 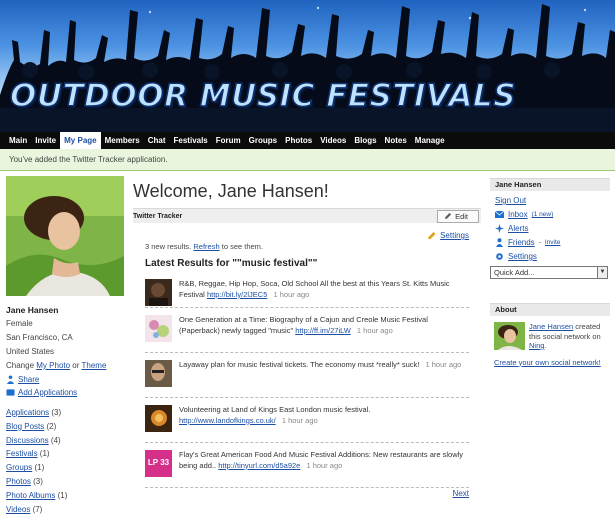 I want to click on creator-avatar, so click(x=509, y=336).